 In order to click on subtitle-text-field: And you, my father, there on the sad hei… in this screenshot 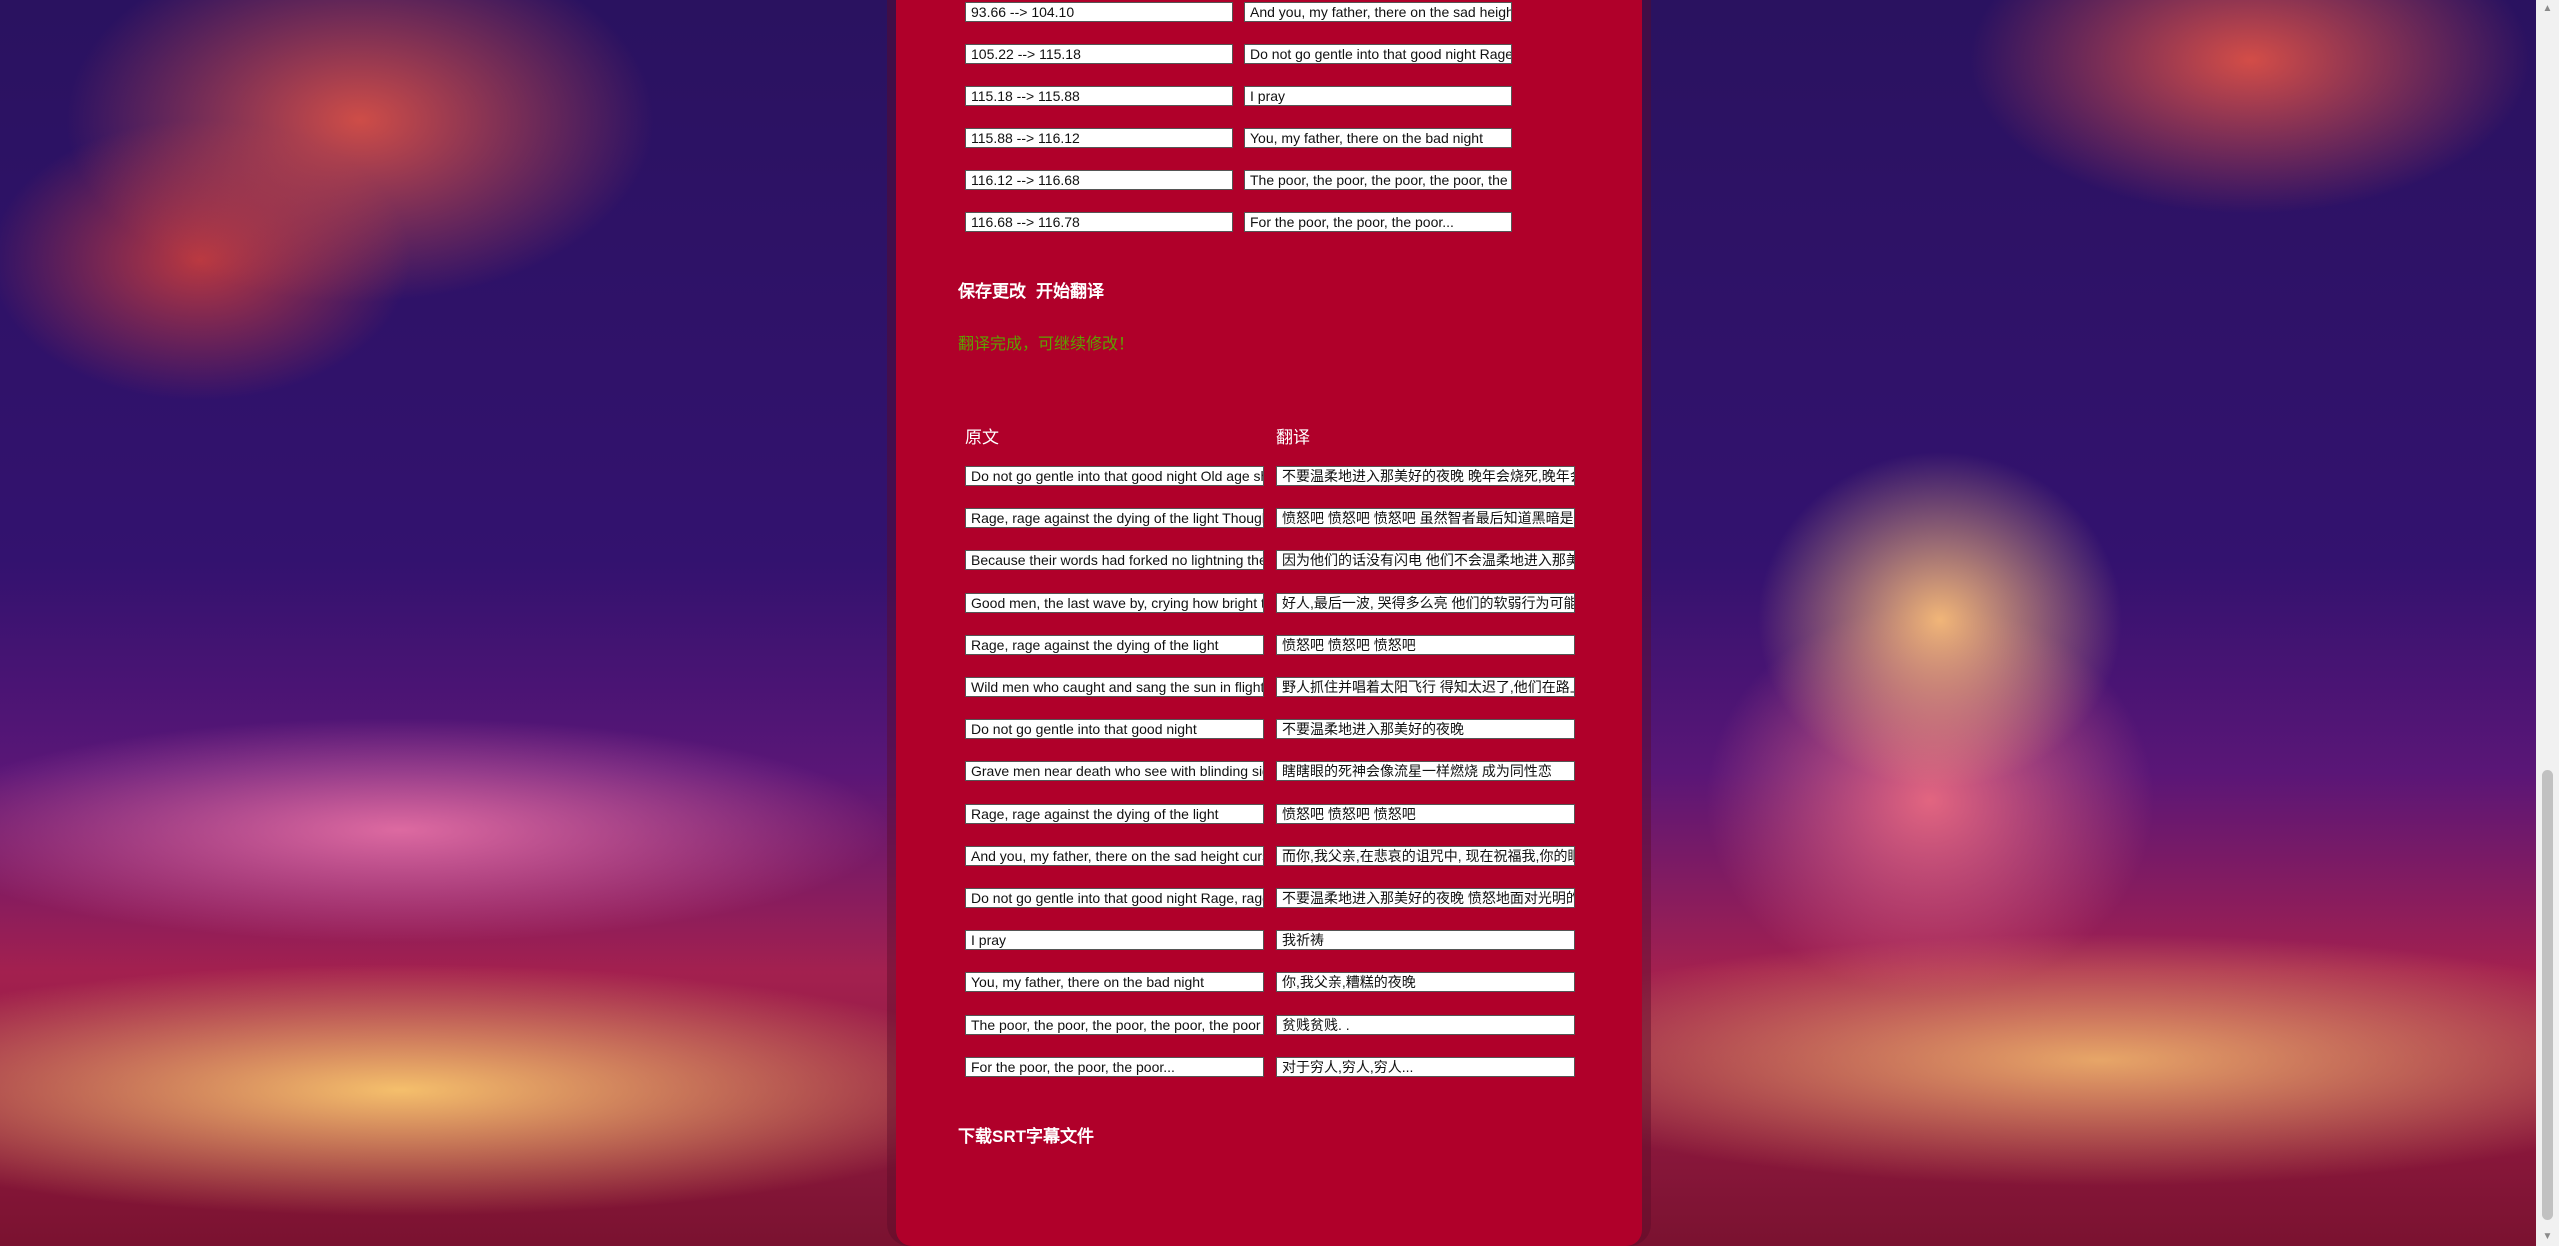, I will do `click(1378, 12)`.